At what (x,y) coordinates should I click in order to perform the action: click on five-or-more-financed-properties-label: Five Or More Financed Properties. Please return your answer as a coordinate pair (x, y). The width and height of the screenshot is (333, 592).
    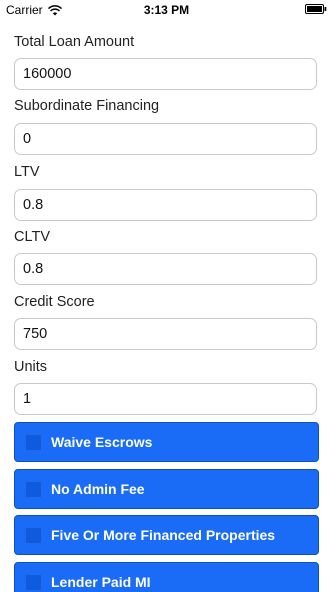
    Looking at the image, I should click on (163, 535).